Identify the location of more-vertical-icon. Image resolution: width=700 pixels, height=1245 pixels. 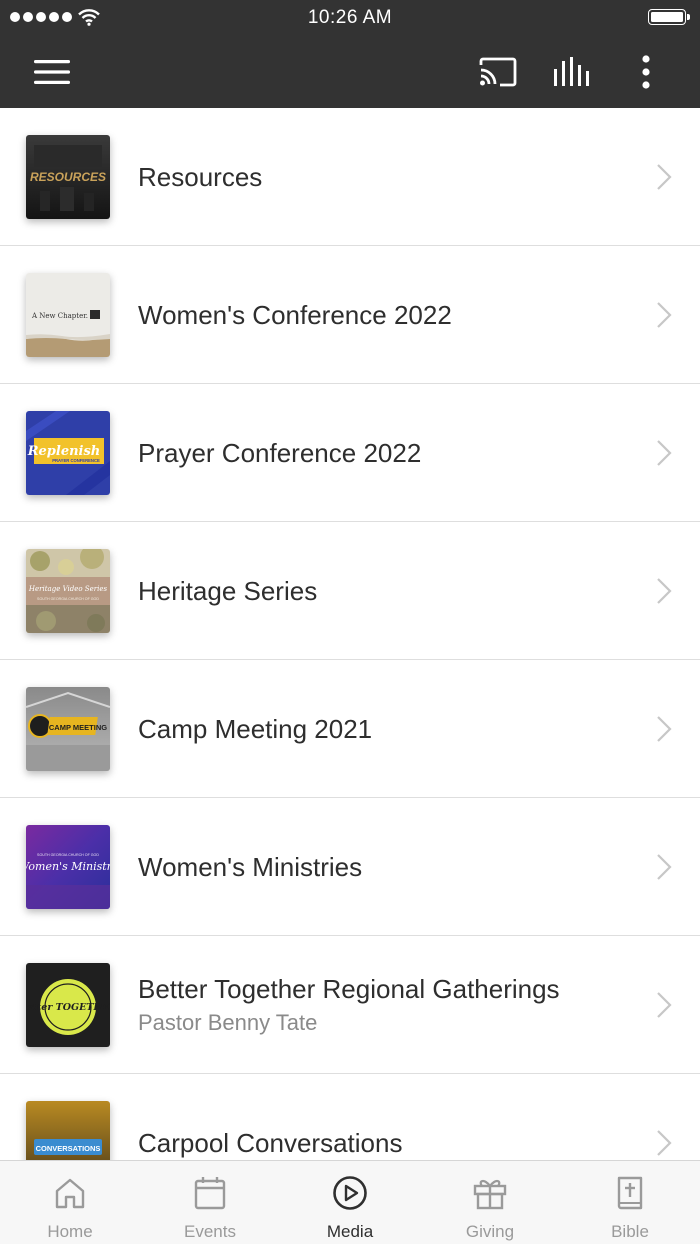
(646, 72).